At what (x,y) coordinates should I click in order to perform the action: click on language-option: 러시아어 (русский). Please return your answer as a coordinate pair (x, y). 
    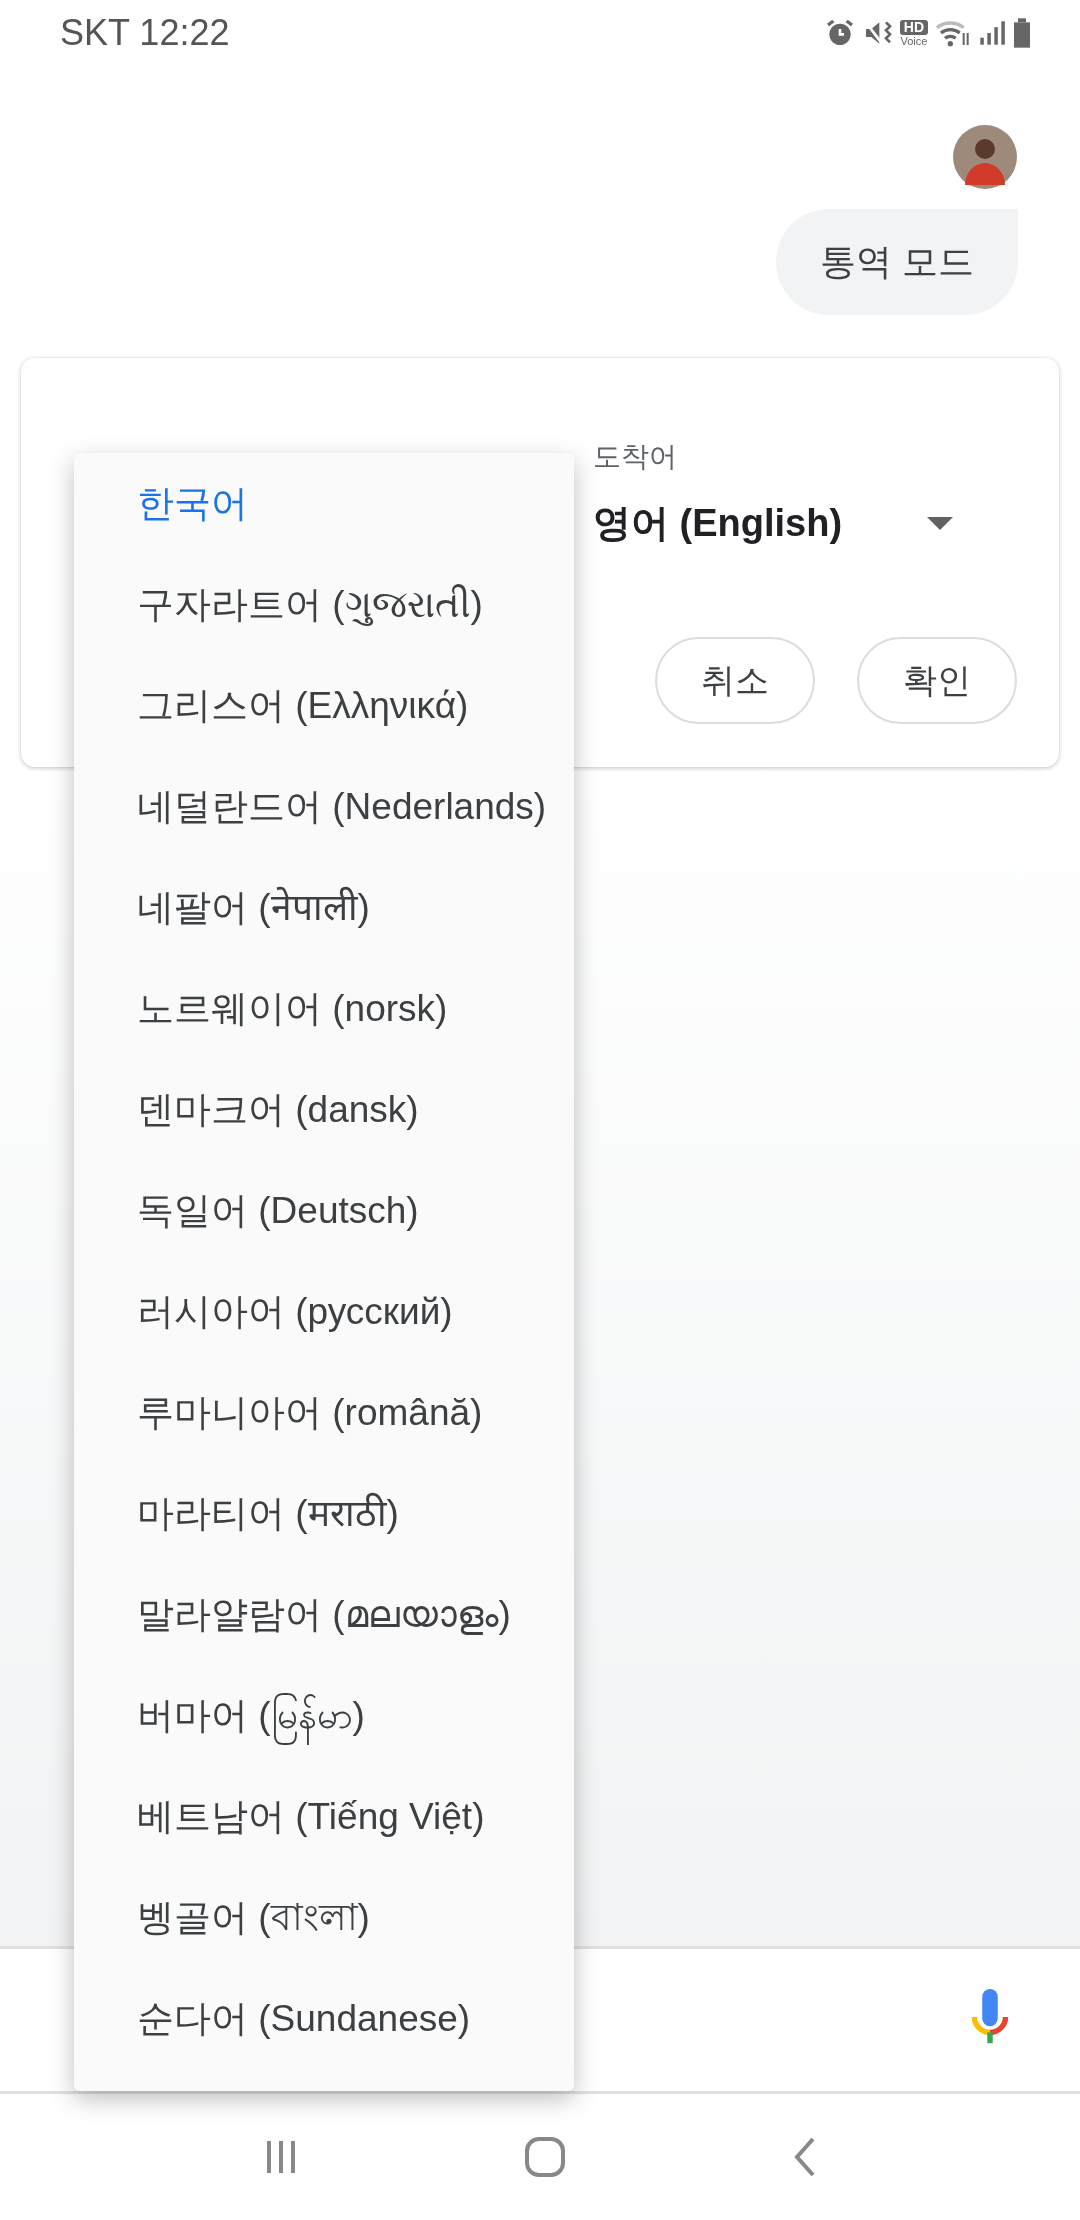
    Looking at the image, I should click on (324, 1311).